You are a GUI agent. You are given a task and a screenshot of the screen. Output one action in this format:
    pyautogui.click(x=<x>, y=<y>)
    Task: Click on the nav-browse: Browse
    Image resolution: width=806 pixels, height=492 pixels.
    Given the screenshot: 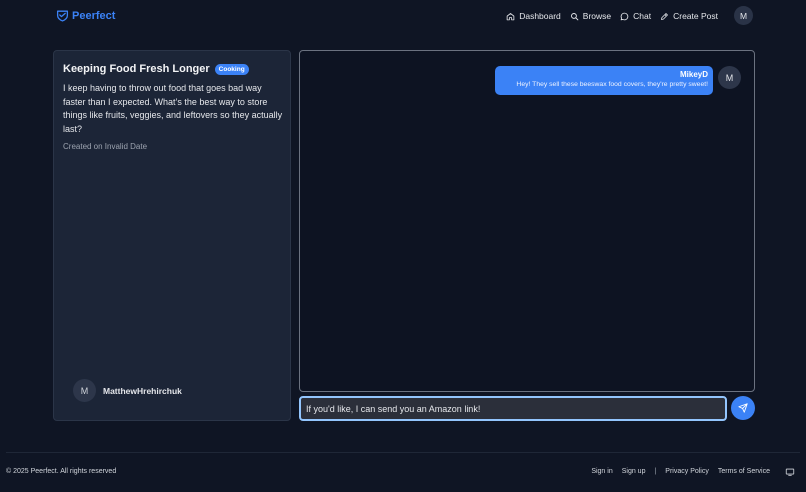 What is the action you would take?
    pyautogui.click(x=590, y=16)
    